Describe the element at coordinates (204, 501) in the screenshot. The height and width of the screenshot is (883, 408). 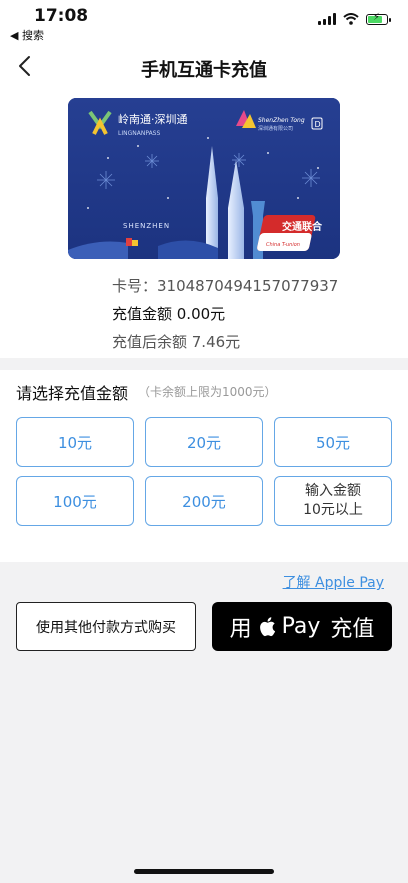
I see `amount-option-200: 200元` at that location.